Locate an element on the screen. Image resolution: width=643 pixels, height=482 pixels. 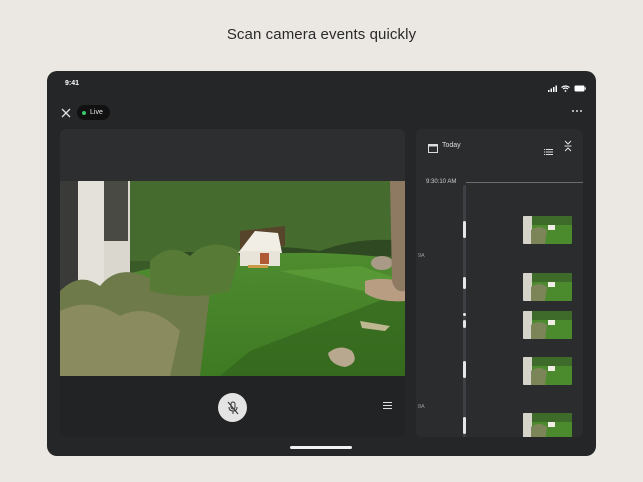
video-controls-bar is located at coordinates (232, 406).